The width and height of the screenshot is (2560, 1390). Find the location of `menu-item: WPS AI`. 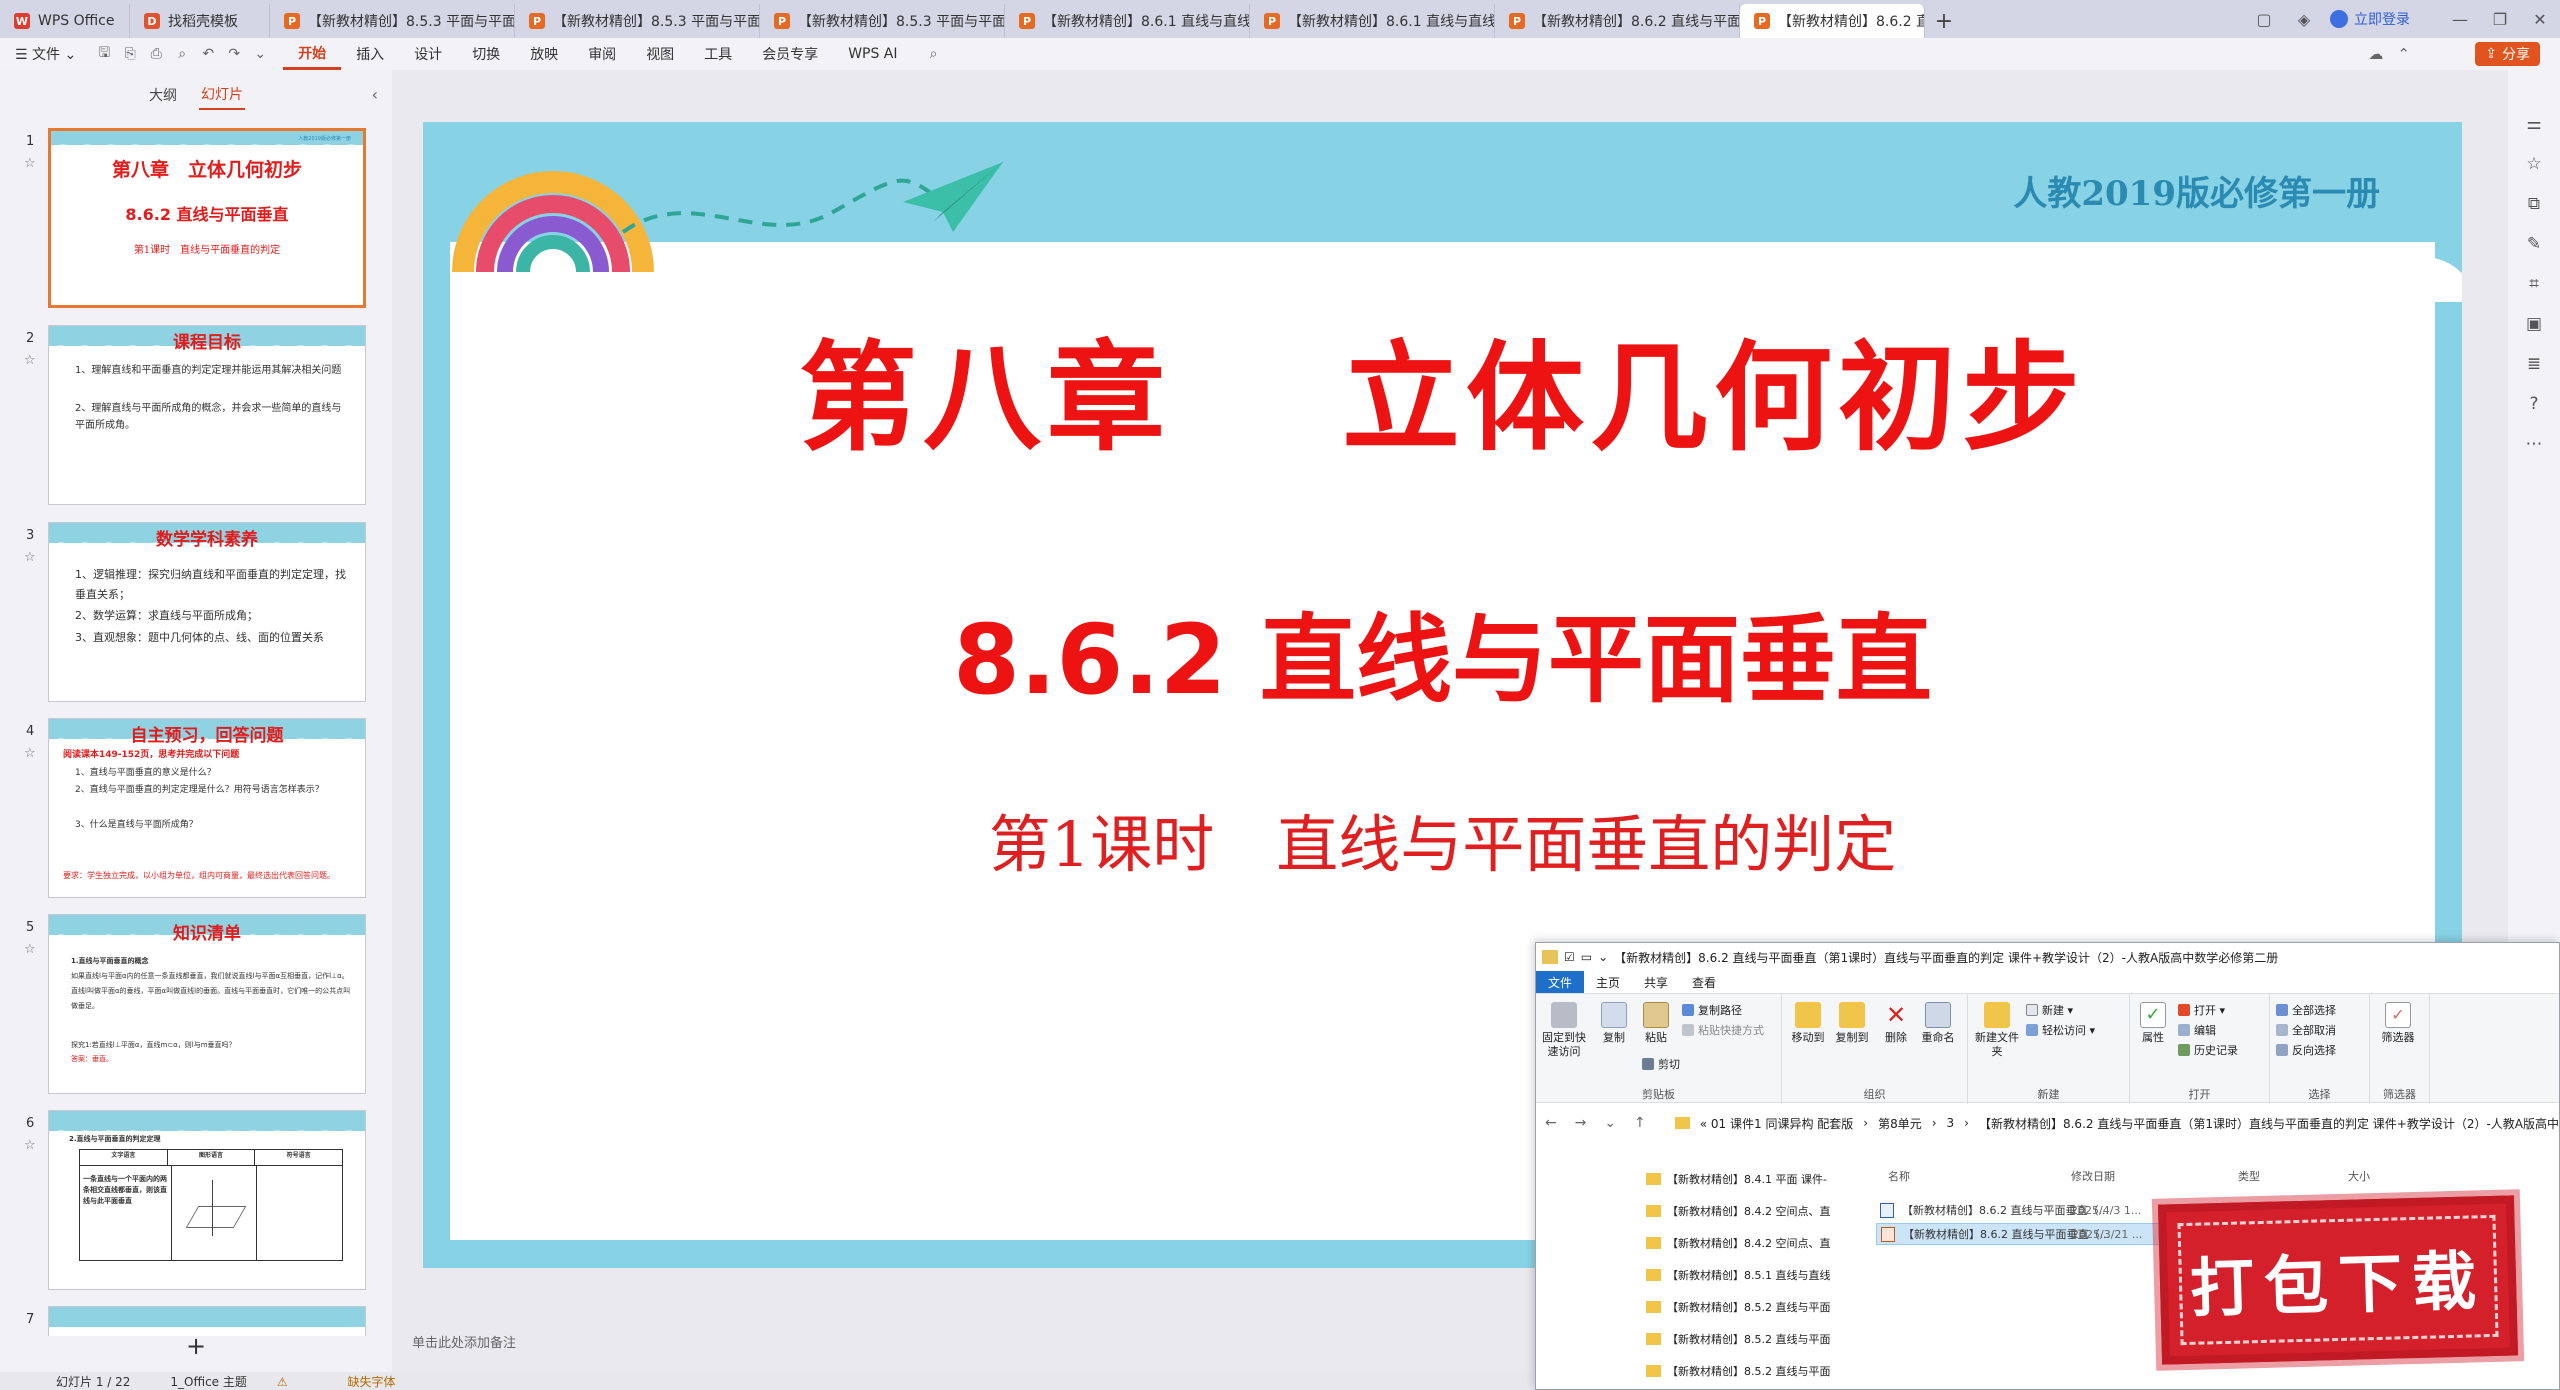

menu-item: WPS AI is located at coordinates (872, 54).